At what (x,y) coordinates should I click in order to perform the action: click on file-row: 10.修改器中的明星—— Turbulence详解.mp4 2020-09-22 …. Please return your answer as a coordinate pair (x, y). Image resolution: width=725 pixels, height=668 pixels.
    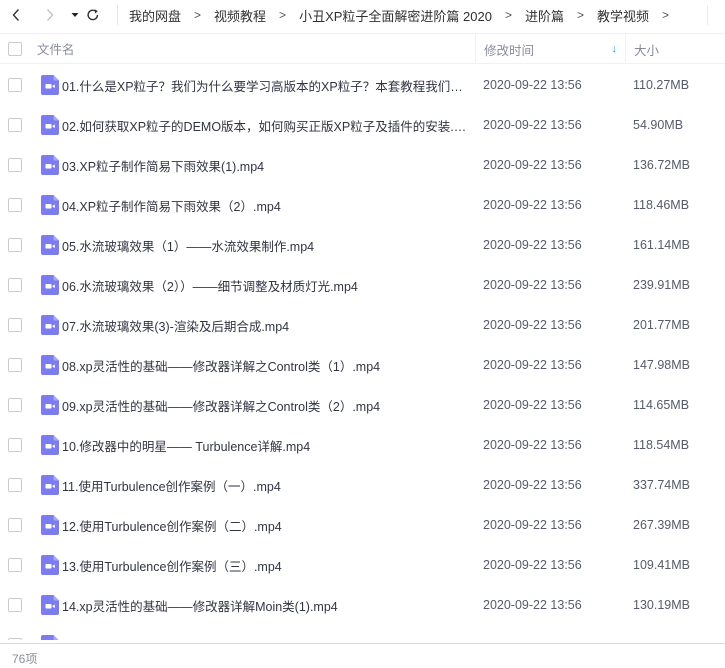
    Looking at the image, I should click on (362, 445).